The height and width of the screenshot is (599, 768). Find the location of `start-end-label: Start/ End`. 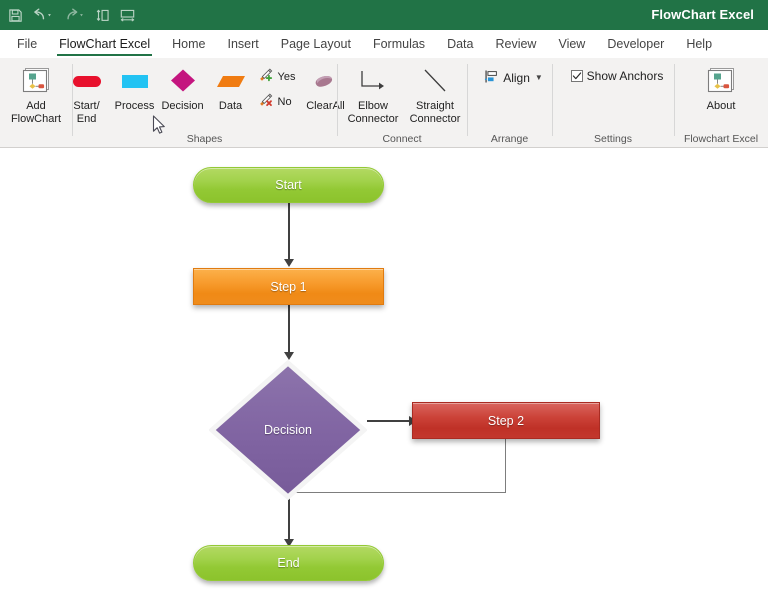

start-end-label: Start/ End is located at coordinates (86, 112).